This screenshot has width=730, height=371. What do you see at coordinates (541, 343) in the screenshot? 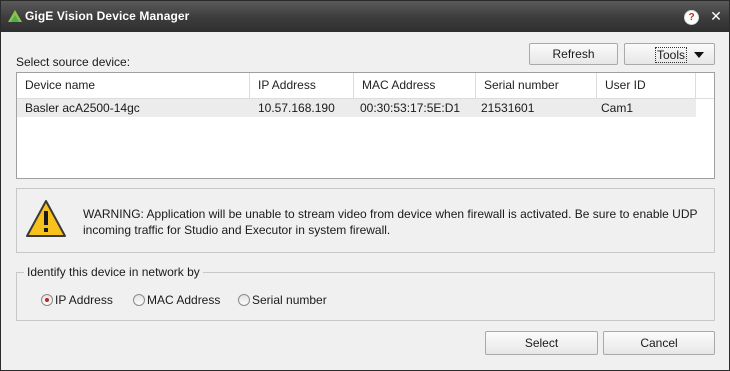
I see `select-button: Select` at bounding box center [541, 343].